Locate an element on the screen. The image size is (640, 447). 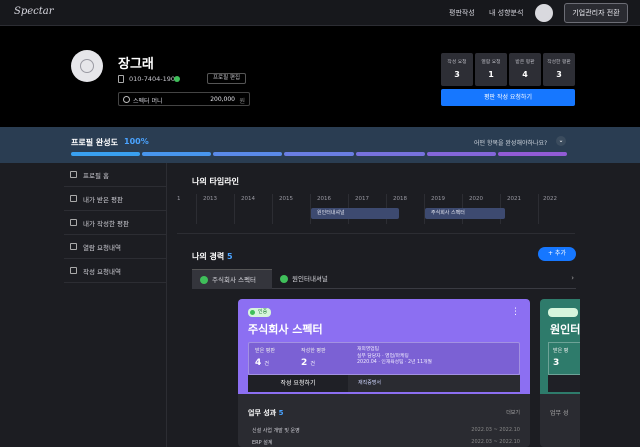
completion-help-link: 어떤 항목을 완성해야하나요? is located at coordinates (510, 142).